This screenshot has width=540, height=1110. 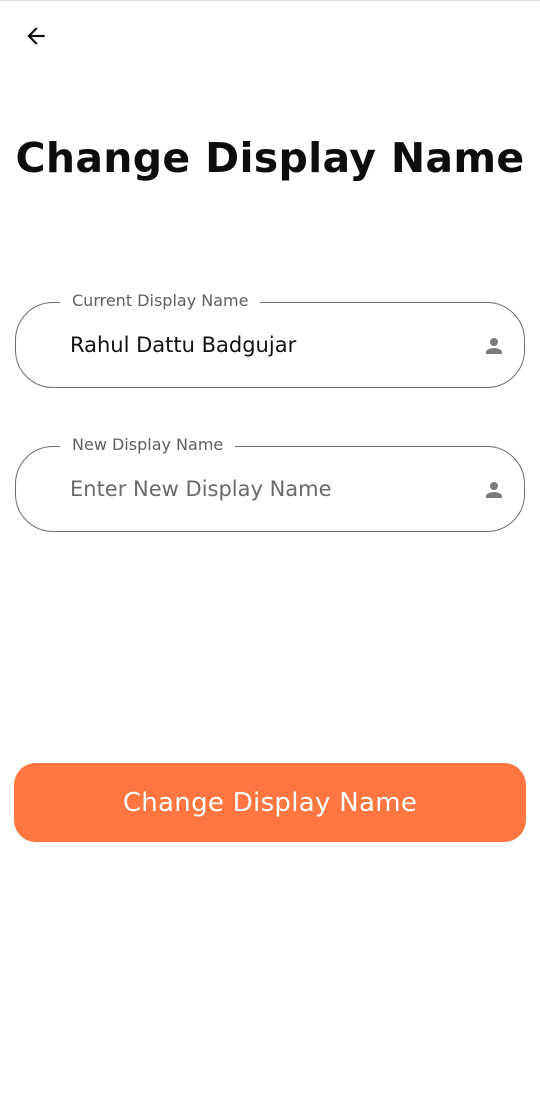 I want to click on back-button, so click(x=36, y=38).